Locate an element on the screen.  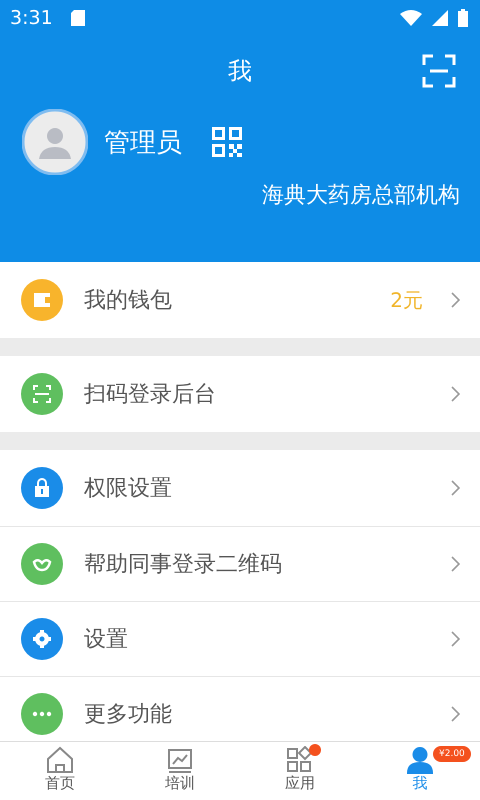
avatar is located at coordinates (55, 142).